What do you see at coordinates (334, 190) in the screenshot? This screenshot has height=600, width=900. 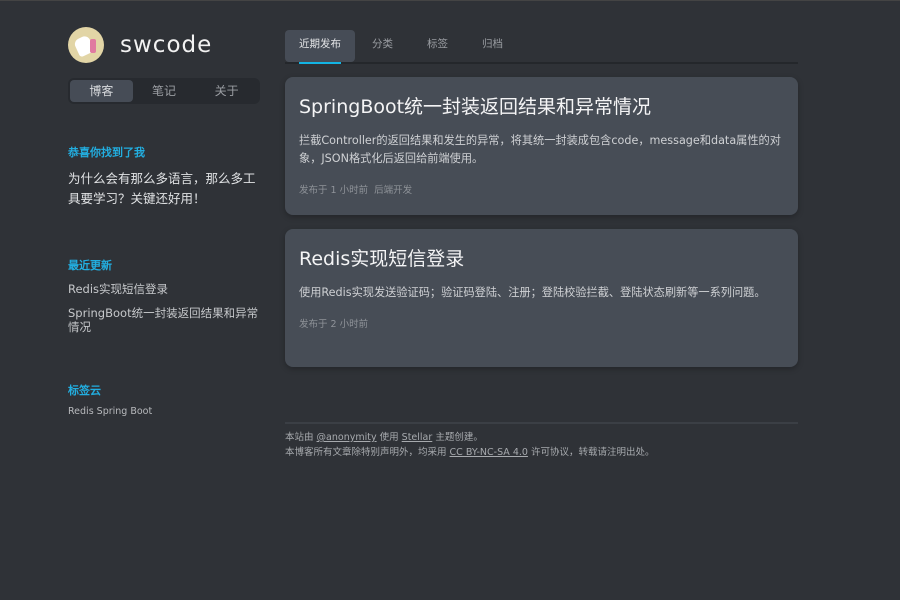 I see `post-date: 发布于 1 小时前` at bounding box center [334, 190].